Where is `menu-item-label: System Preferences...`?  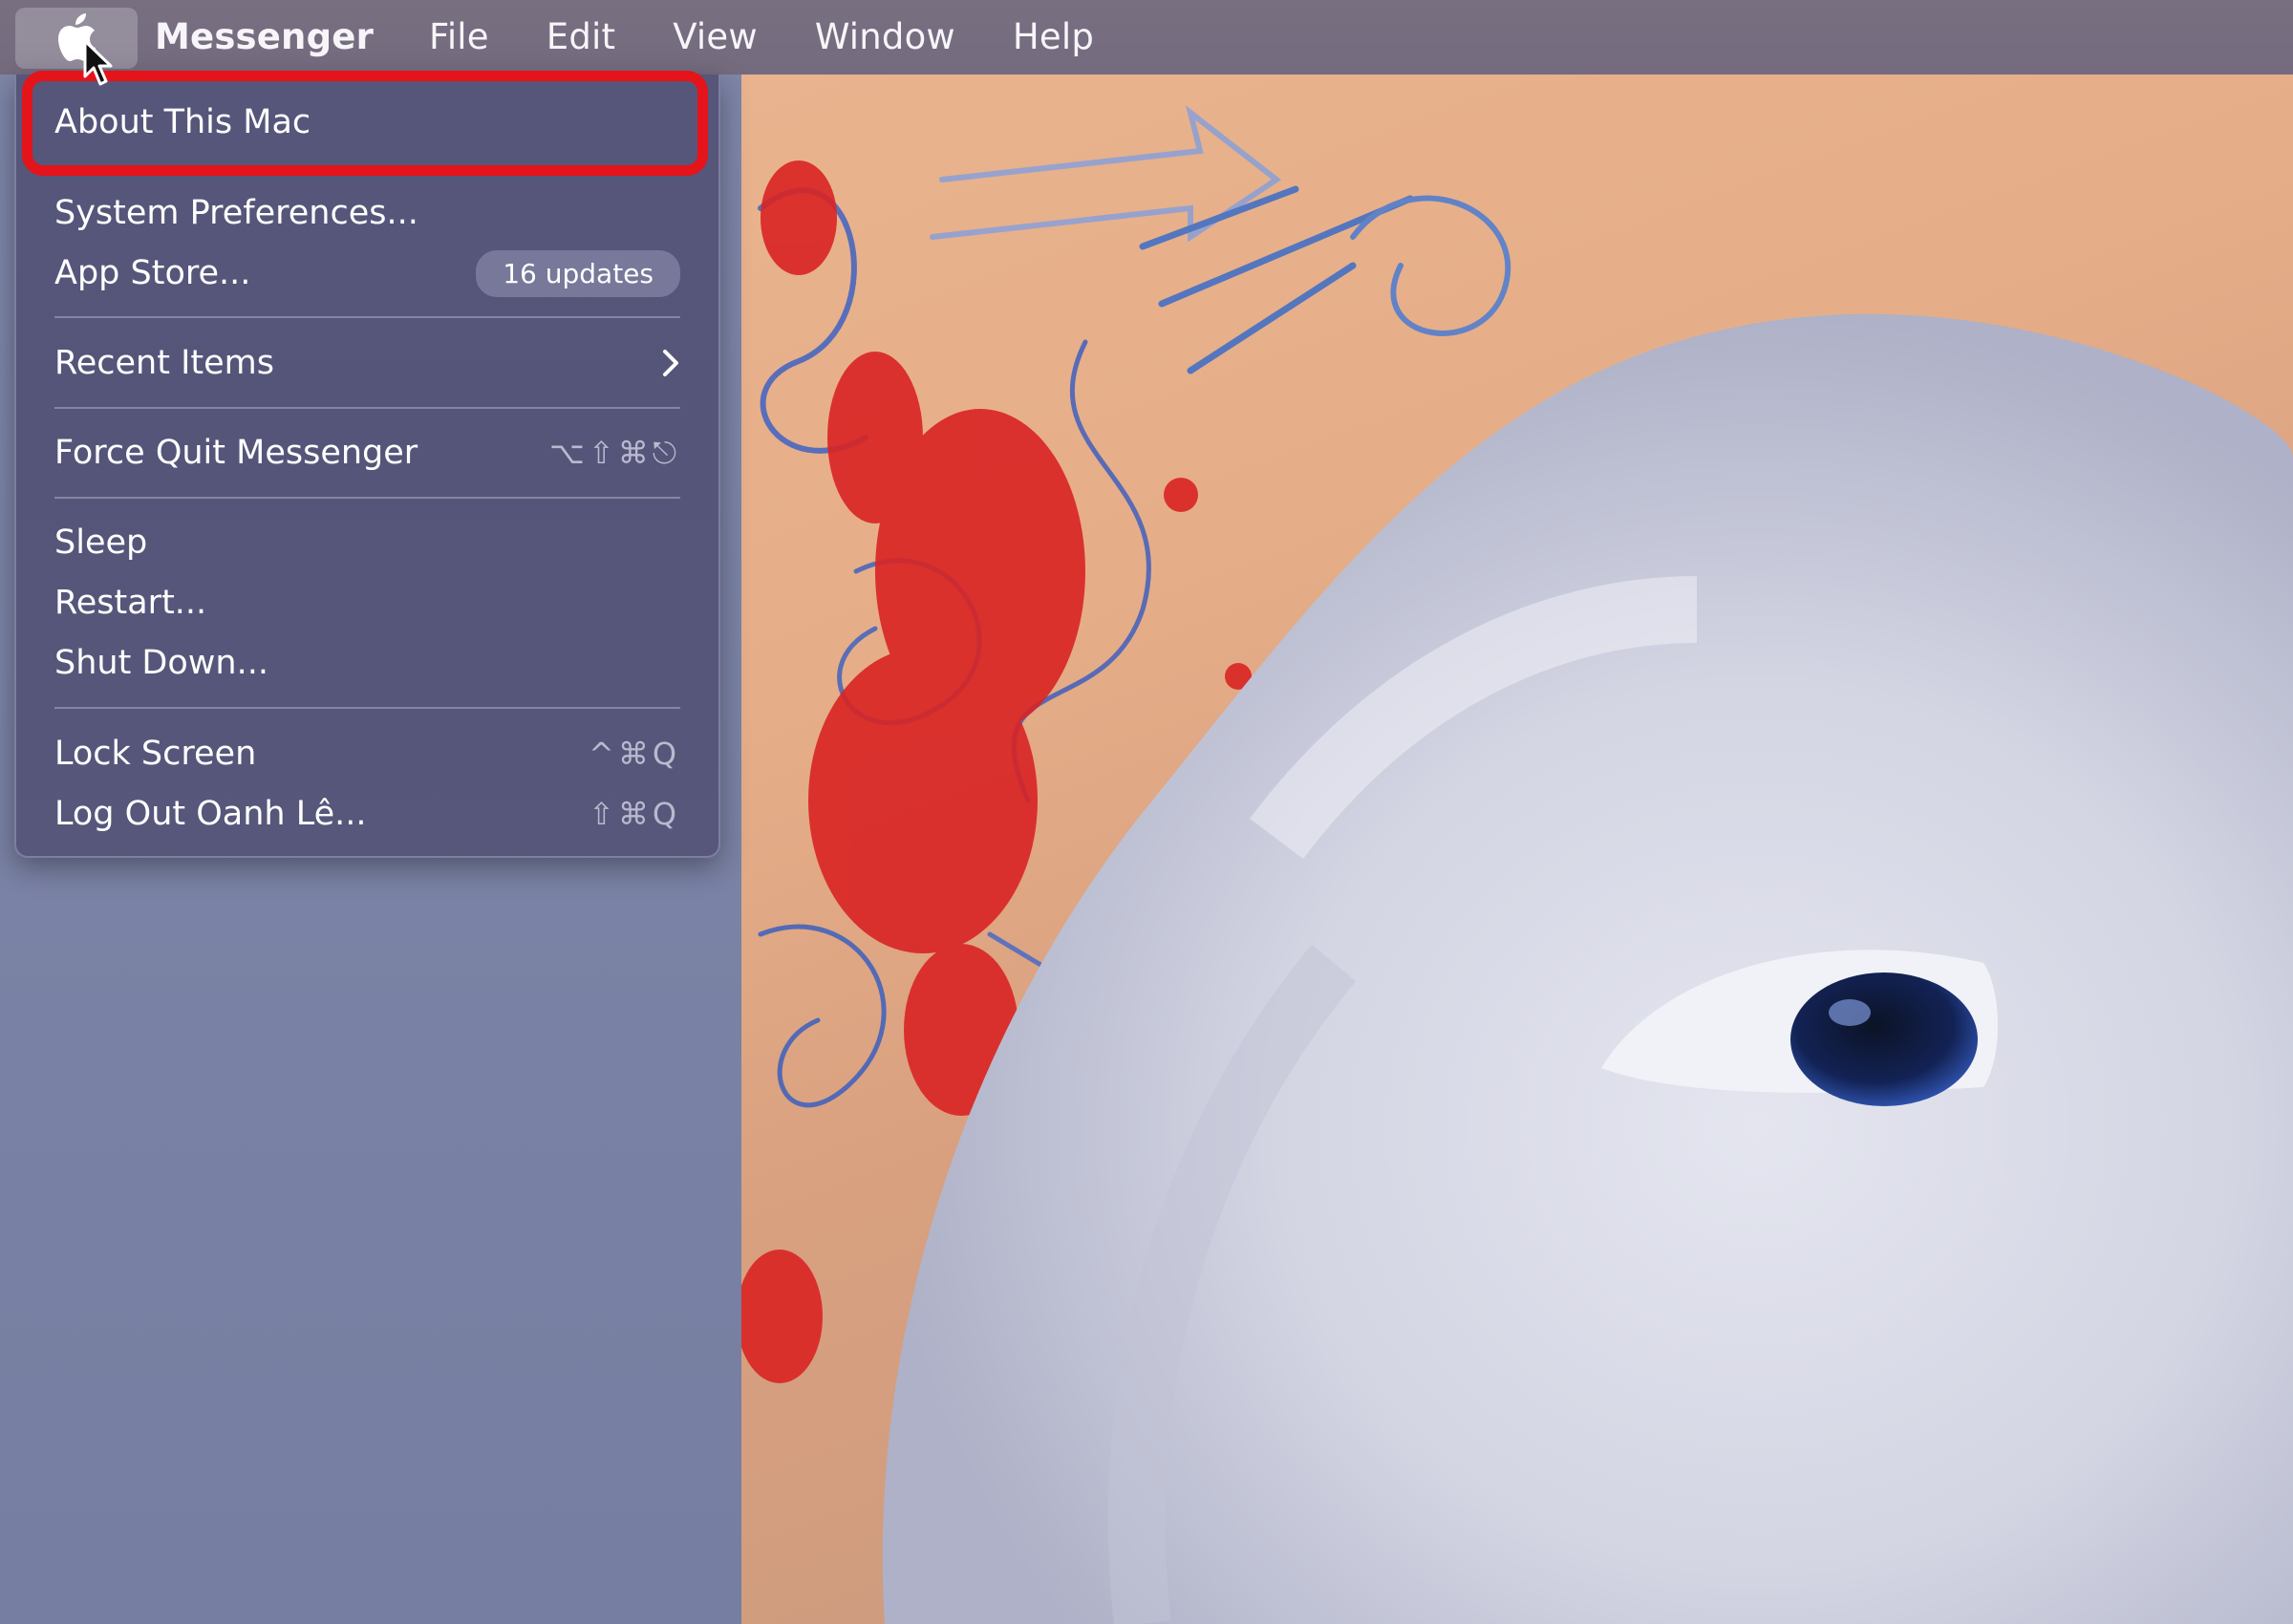
menu-item-label: System Preferences... is located at coordinates (236, 213).